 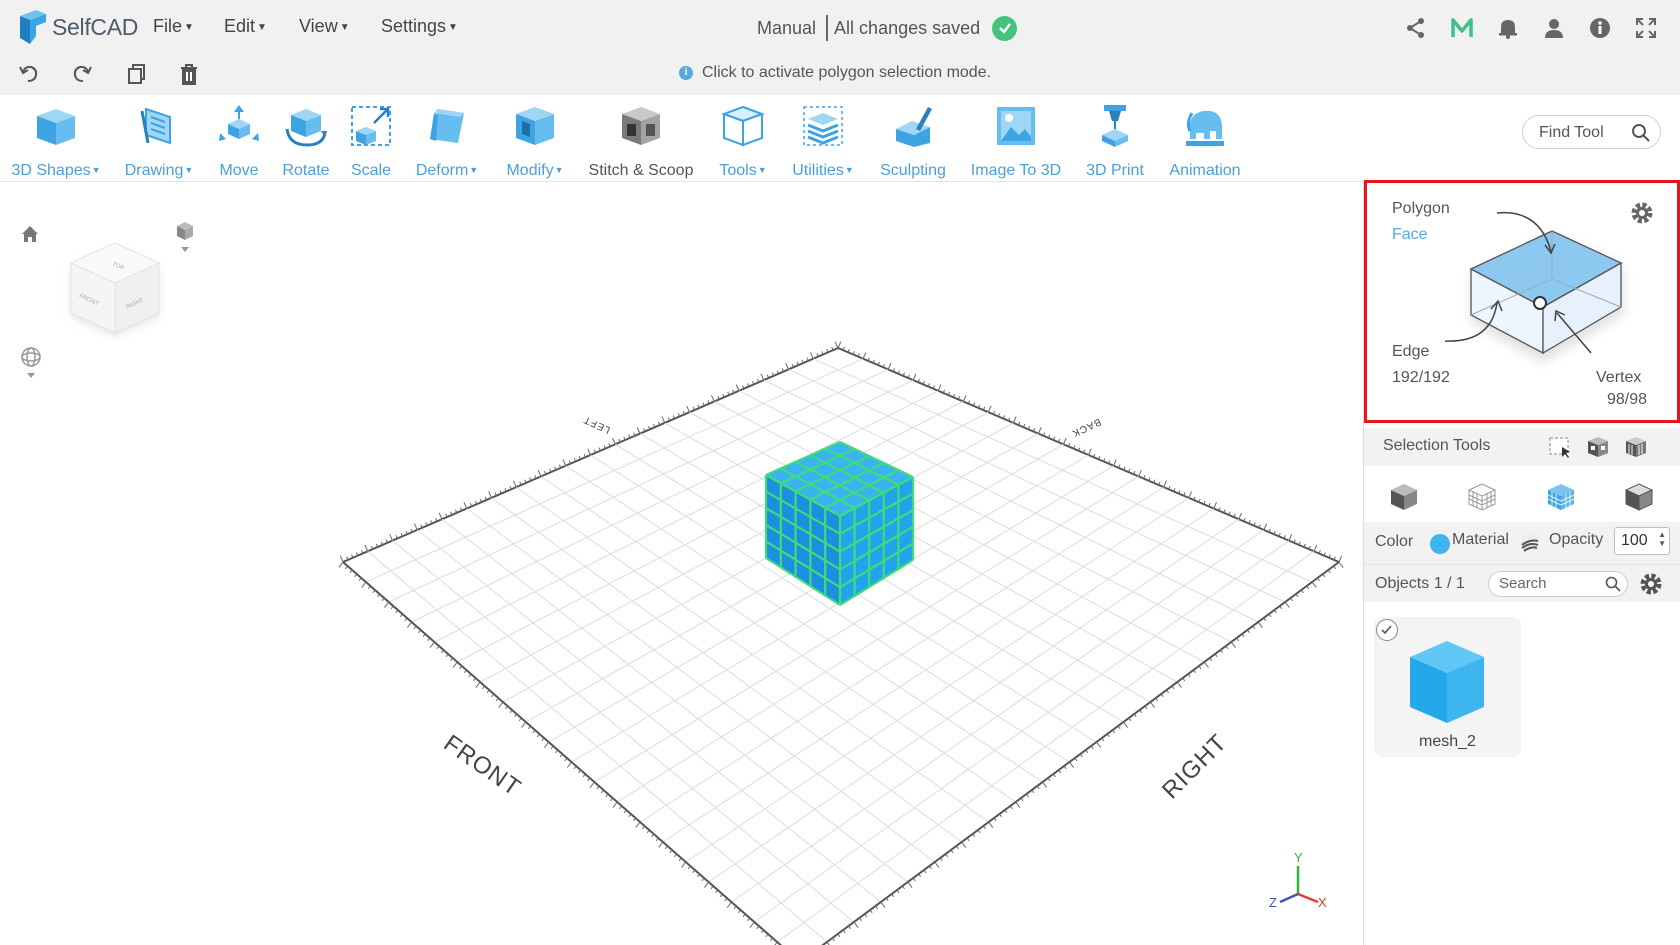 I want to click on home-icon, so click(x=30, y=234).